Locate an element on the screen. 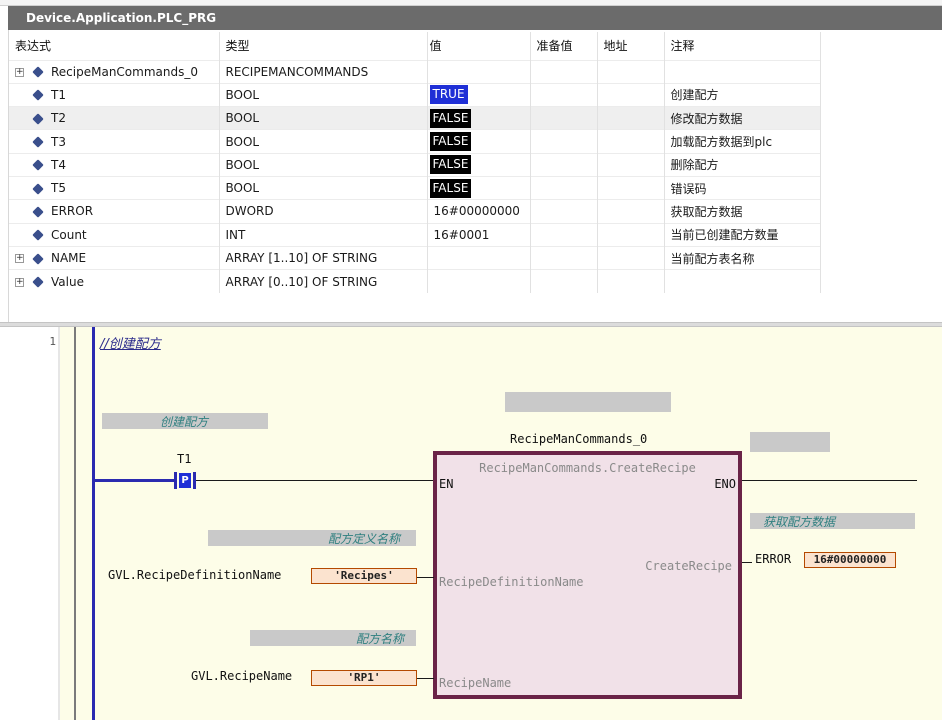  wire-from-eno is located at coordinates (829, 480).